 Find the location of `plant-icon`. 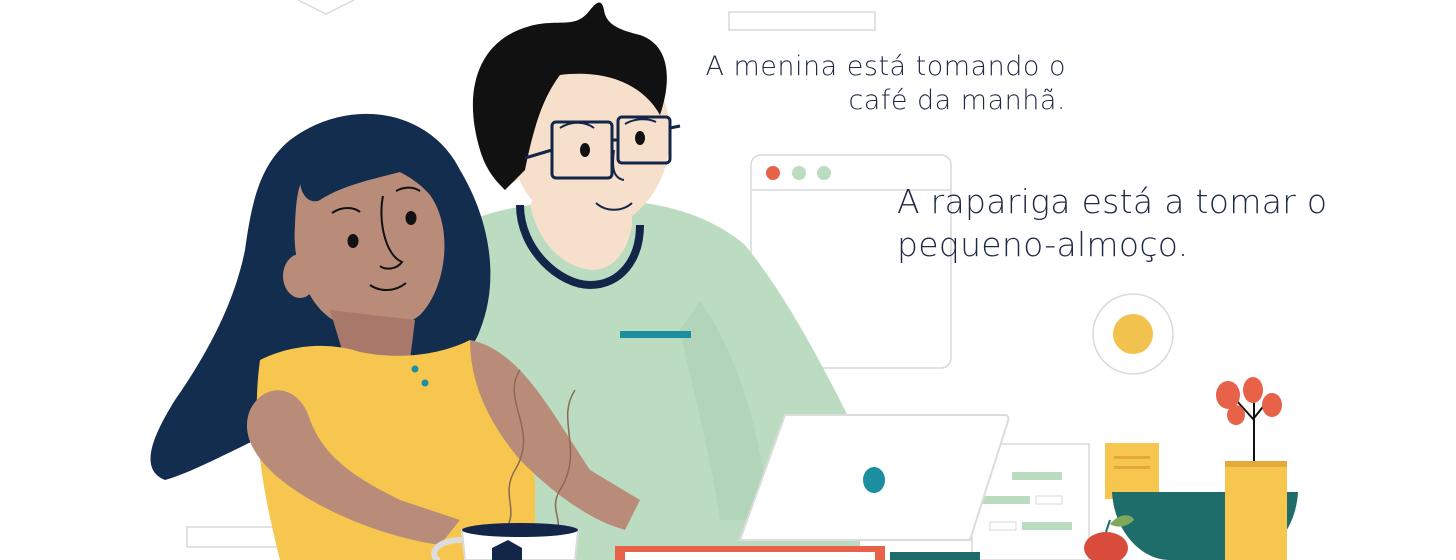

plant-icon is located at coordinates (1251, 468).